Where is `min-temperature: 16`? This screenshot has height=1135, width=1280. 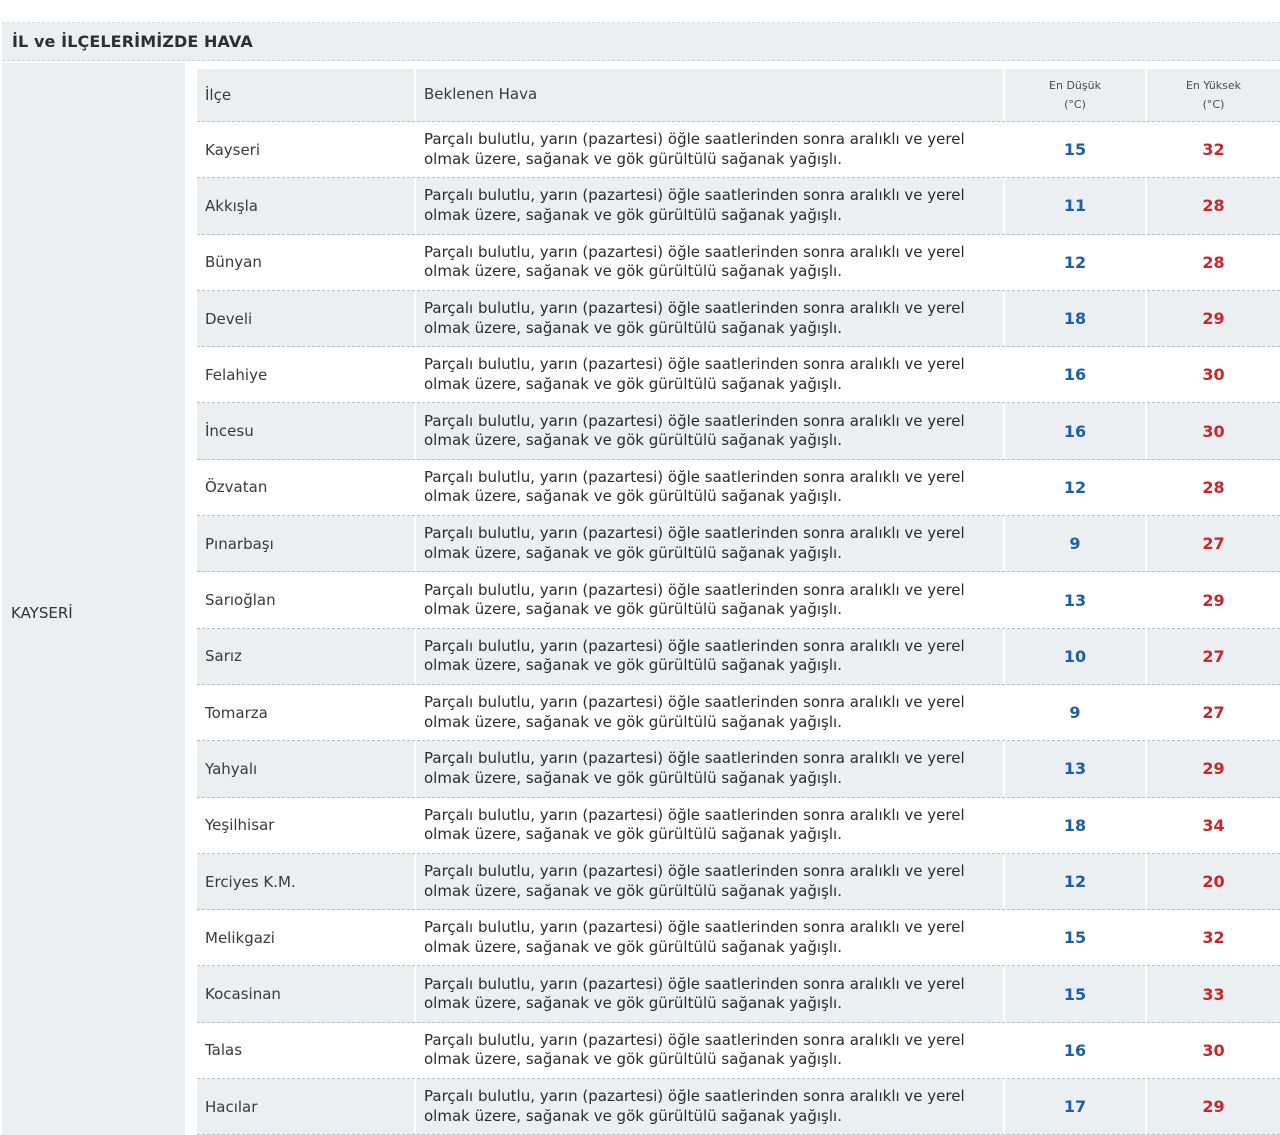
min-temperature: 16 is located at coordinates (1075, 431).